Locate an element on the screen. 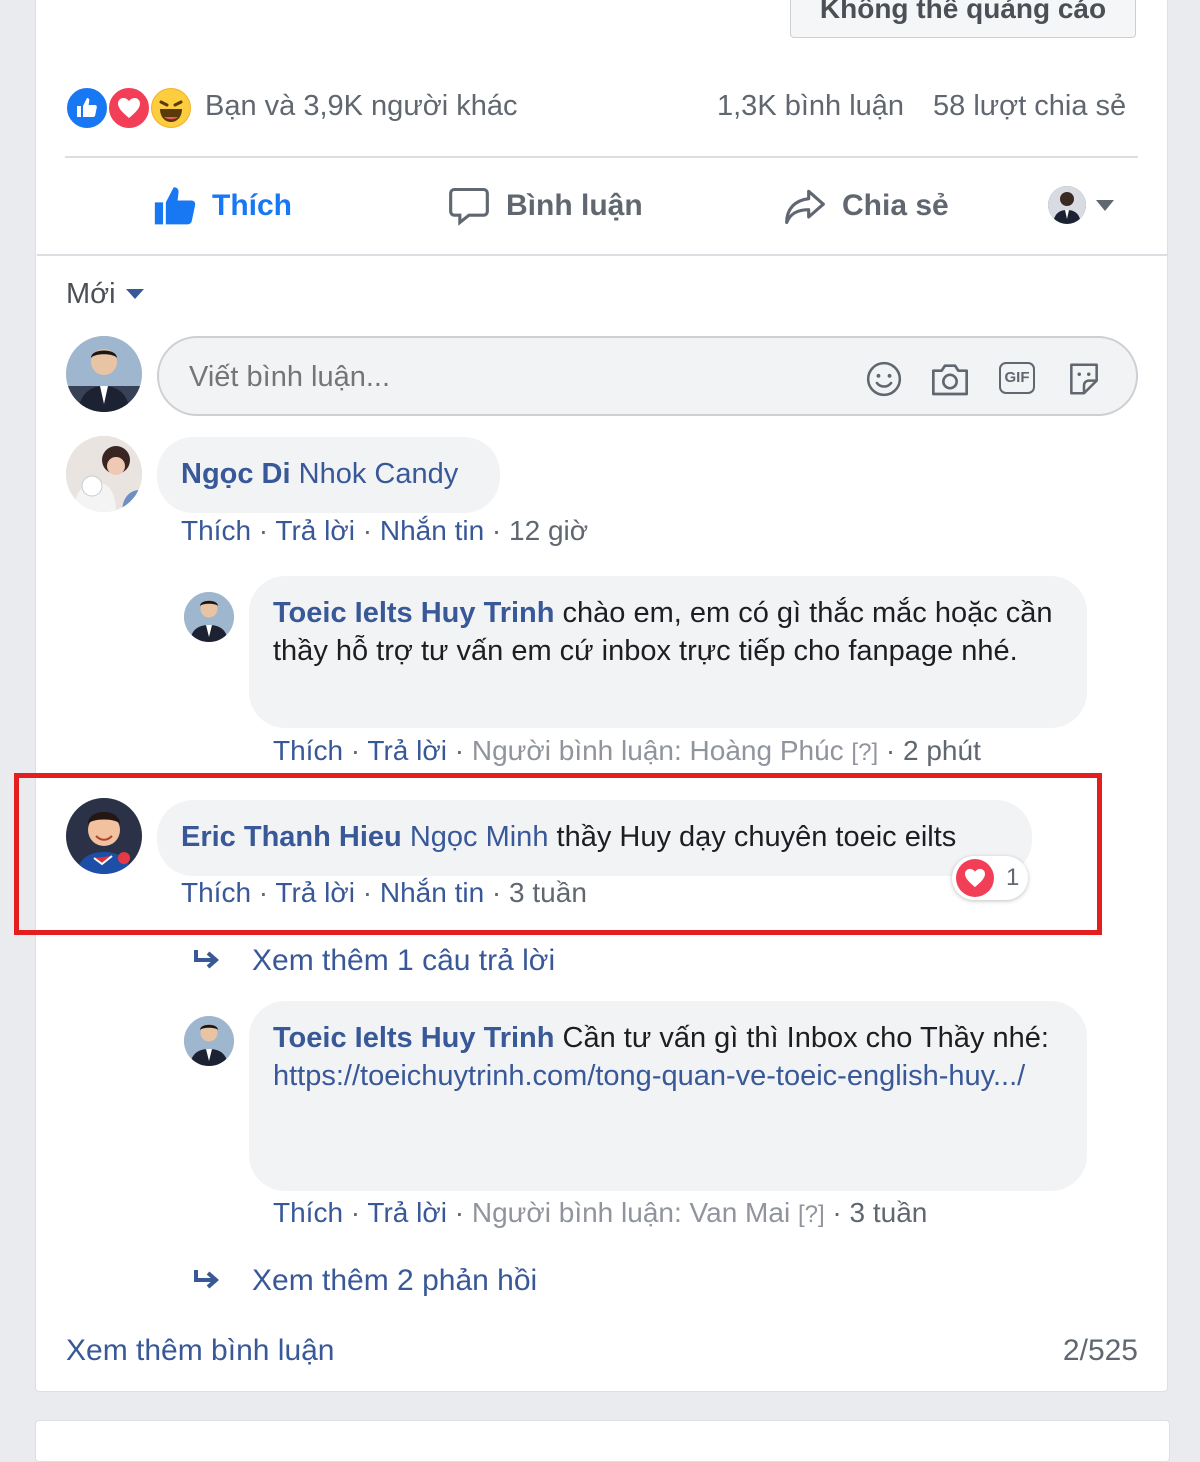 The height and width of the screenshot is (1462, 1200). sort-label: Mới is located at coordinates (91, 294).